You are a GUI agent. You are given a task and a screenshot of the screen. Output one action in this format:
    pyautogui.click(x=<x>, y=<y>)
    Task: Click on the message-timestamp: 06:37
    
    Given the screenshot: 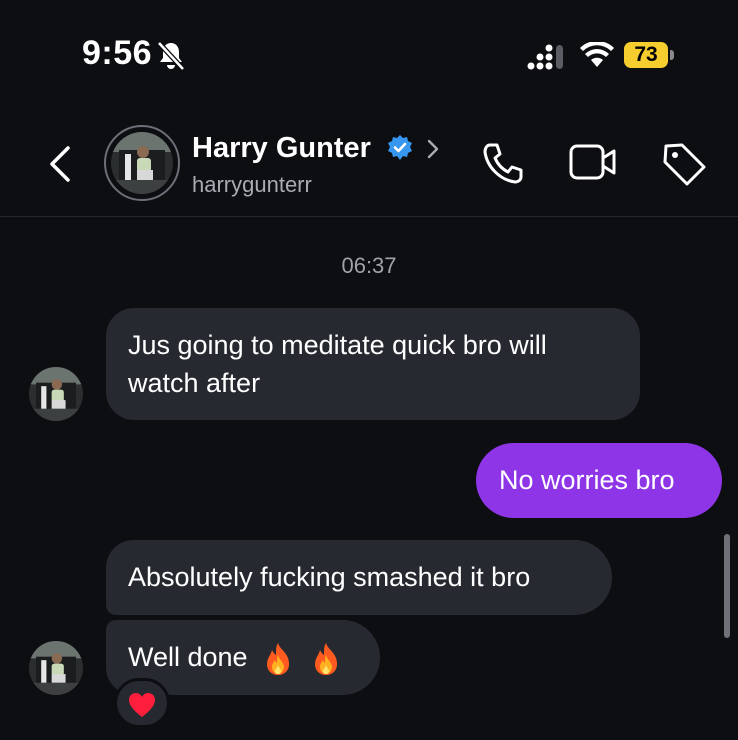 What is the action you would take?
    pyautogui.click(x=369, y=265)
    